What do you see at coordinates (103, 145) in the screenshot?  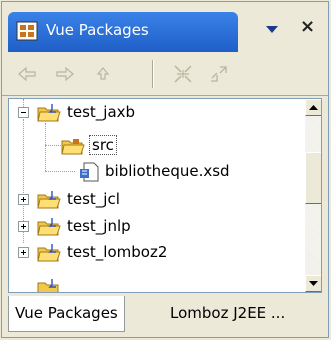 I see `tree-item-label: src` at bounding box center [103, 145].